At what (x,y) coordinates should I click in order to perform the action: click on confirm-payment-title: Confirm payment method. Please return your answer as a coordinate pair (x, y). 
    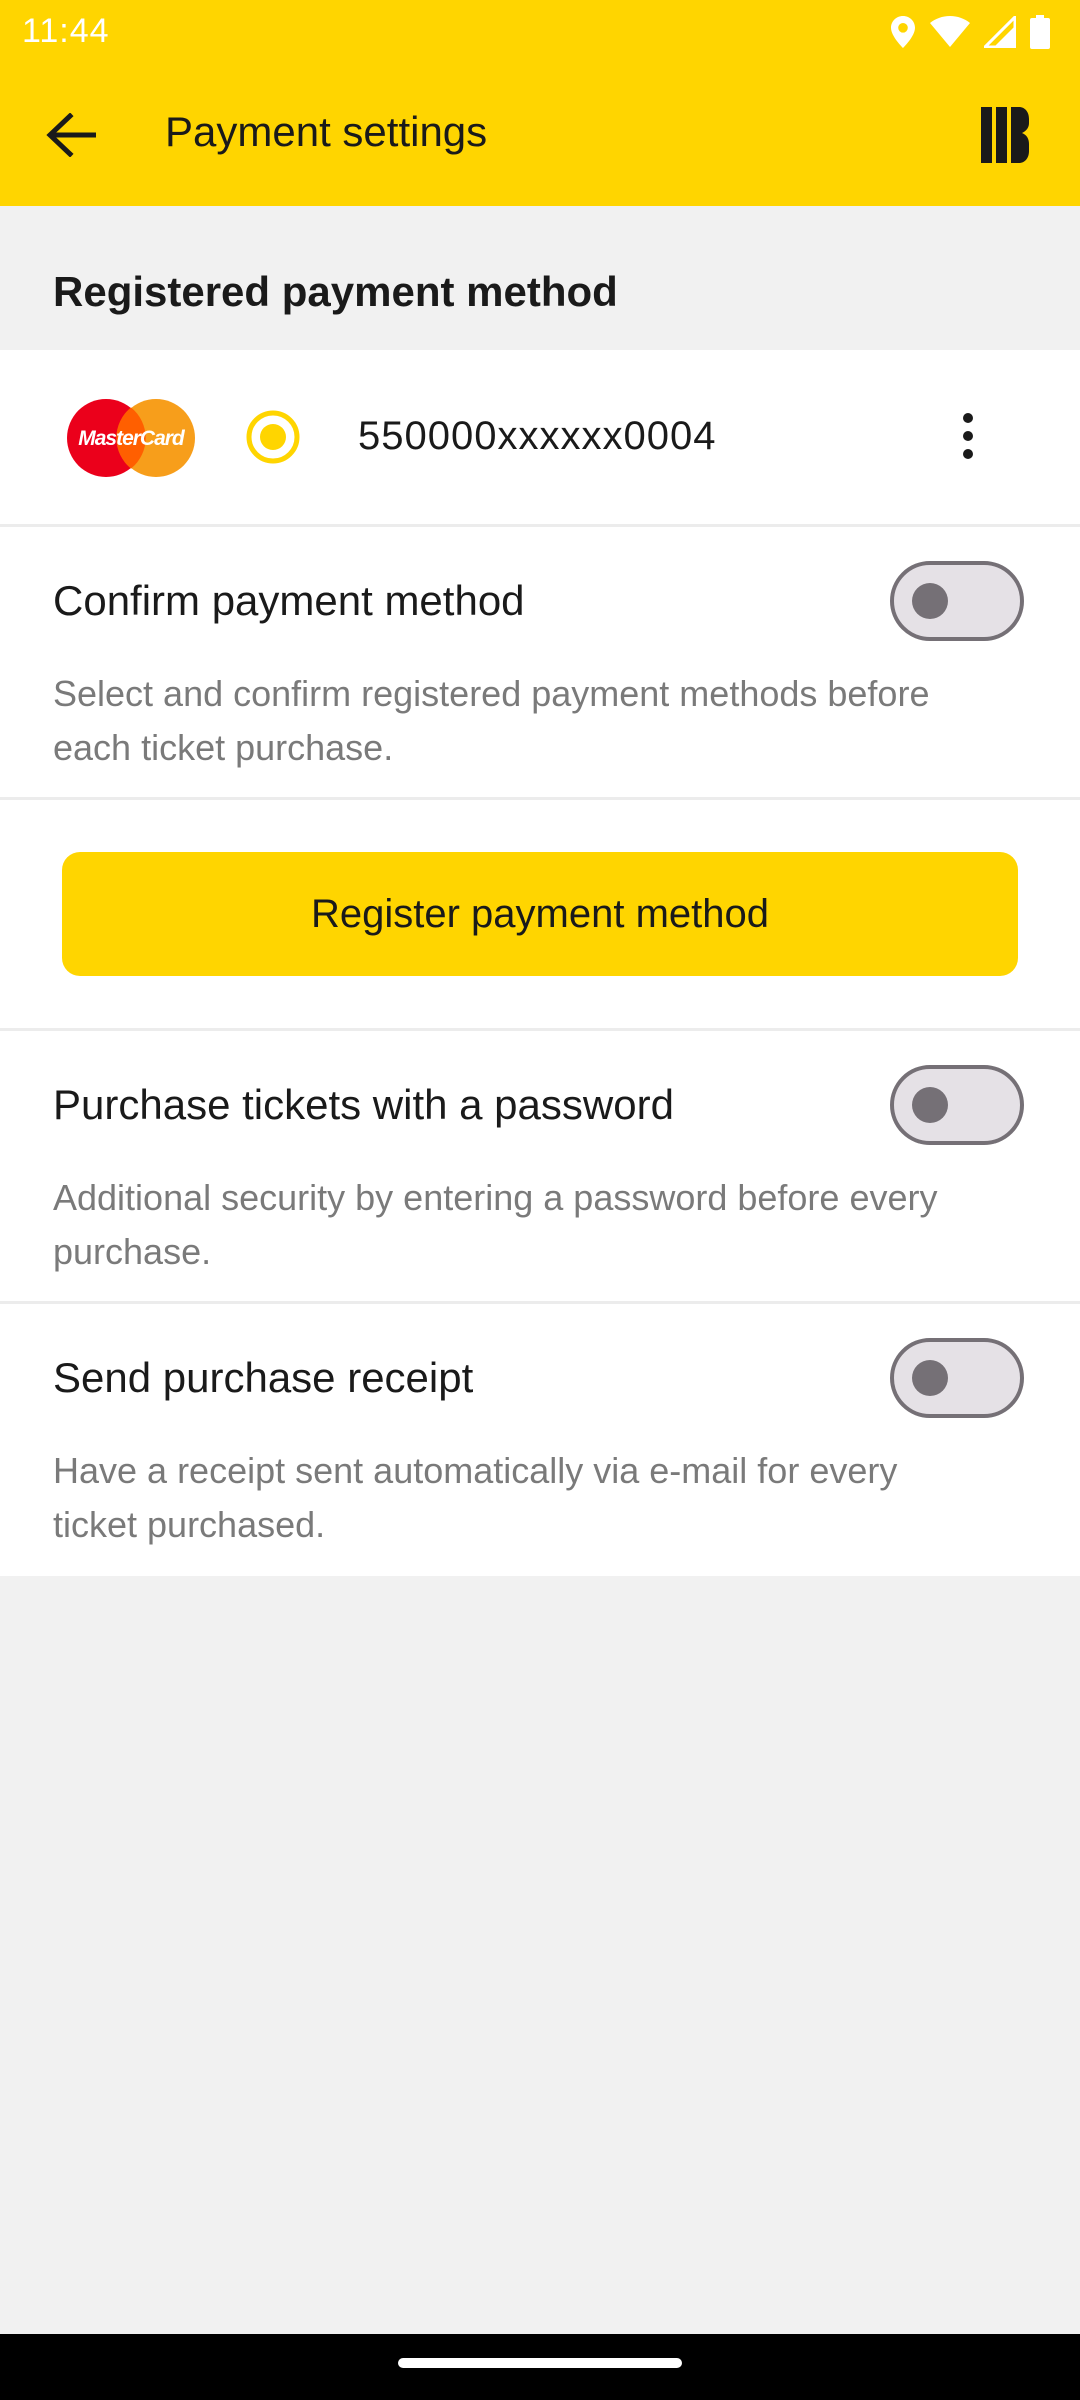
    Looking at the image, I should click on (289, 600).